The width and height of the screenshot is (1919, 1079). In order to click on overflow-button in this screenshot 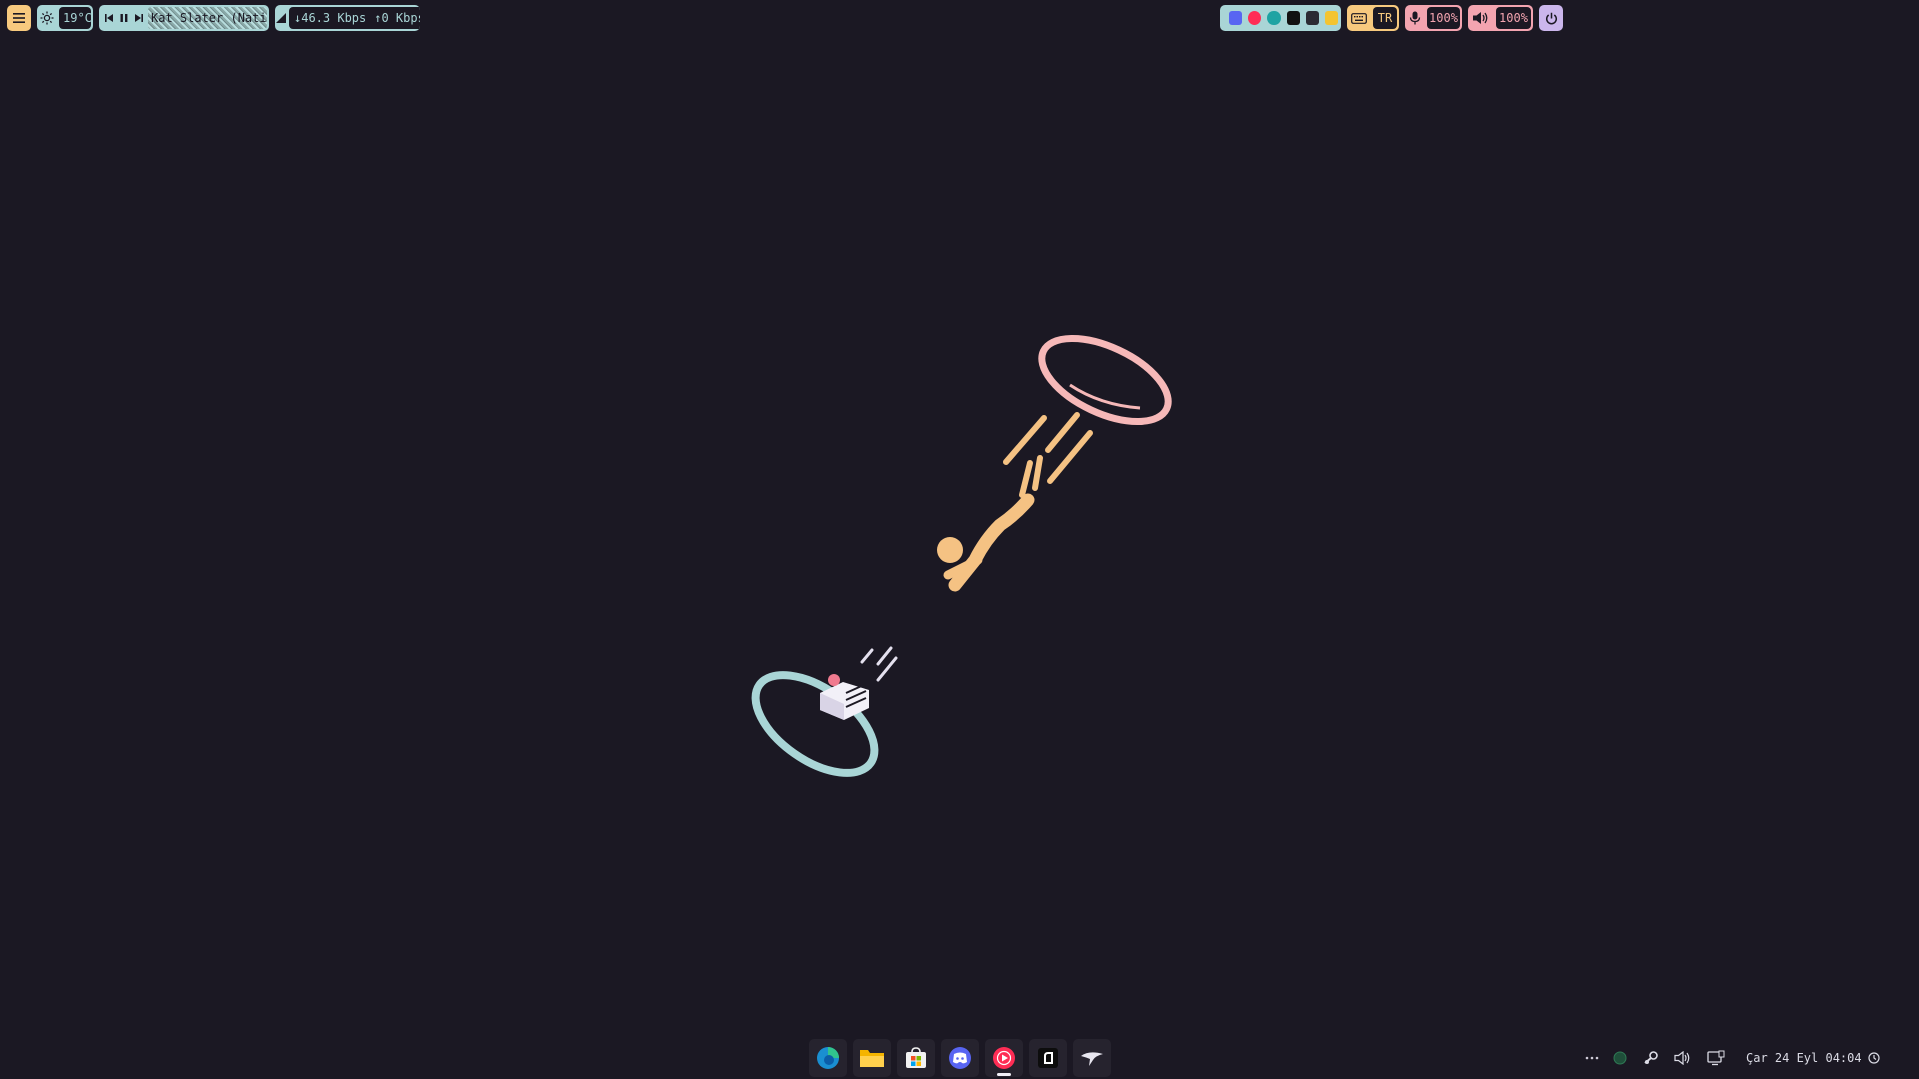, I will do `click(1592, 1058)`.